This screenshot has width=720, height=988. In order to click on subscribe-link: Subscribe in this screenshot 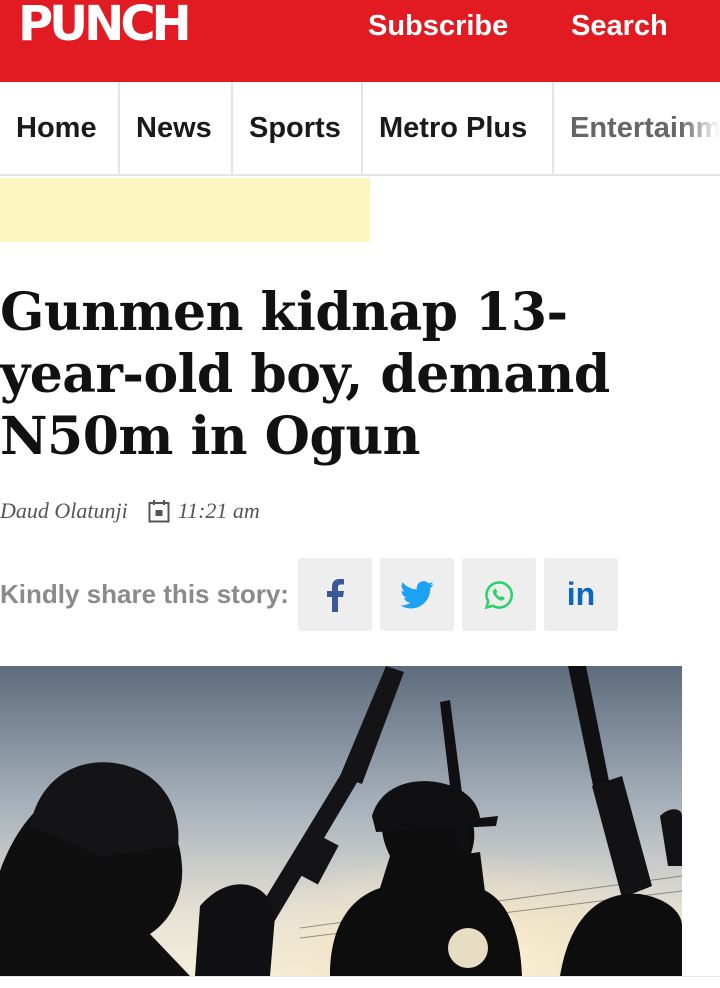, I will do `click(438, 26)`.